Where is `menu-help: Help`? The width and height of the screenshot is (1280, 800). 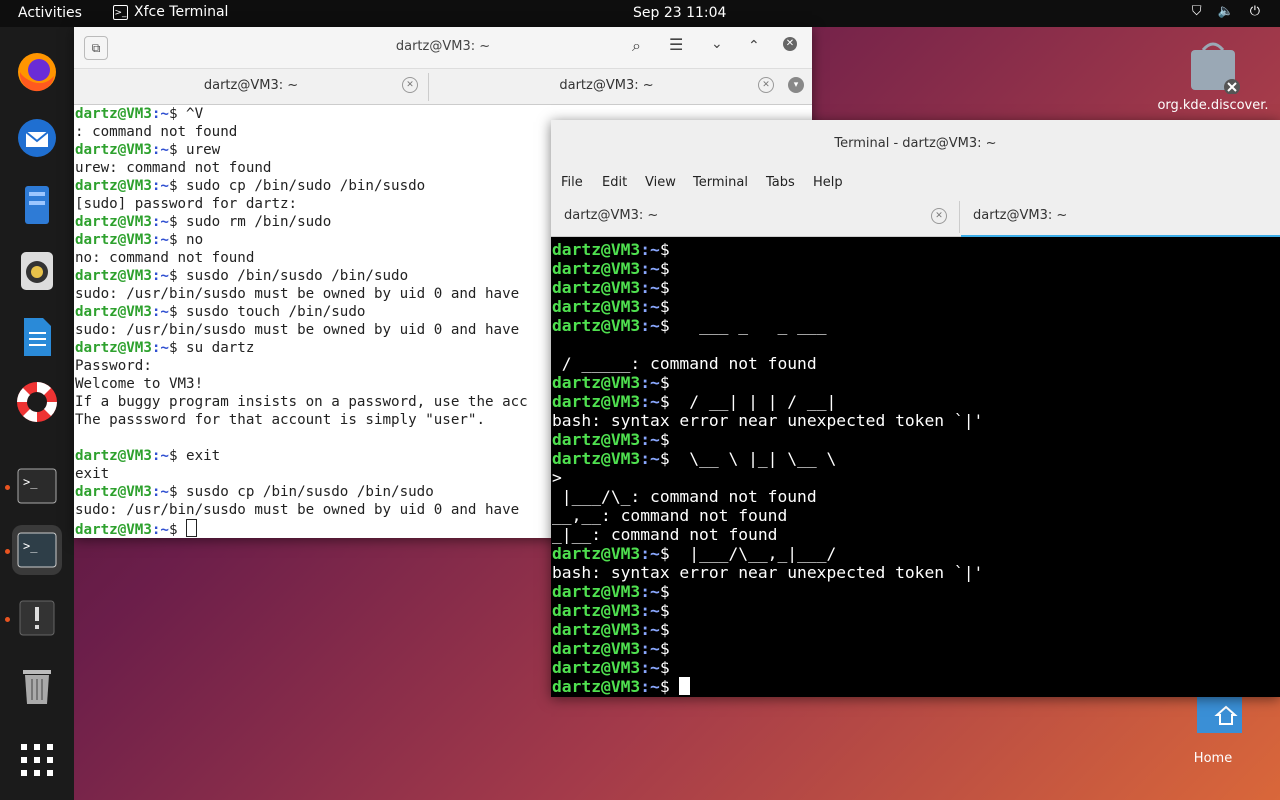 menu-help: Help is located at coordinates (828, 182).